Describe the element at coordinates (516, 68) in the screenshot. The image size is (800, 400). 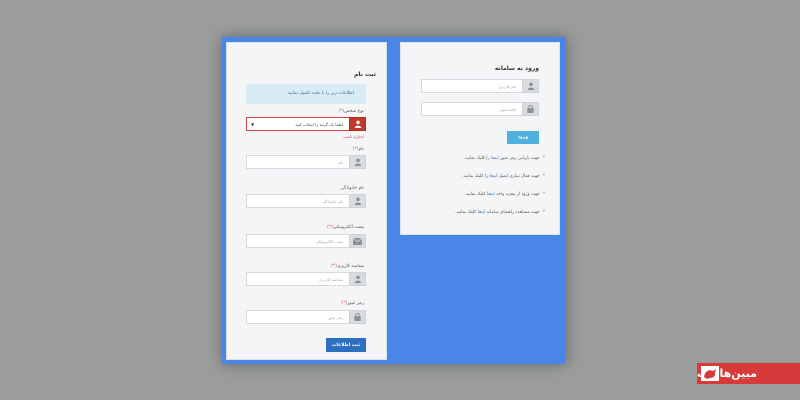
I see `login-title: ورود به سامانه` at that location.